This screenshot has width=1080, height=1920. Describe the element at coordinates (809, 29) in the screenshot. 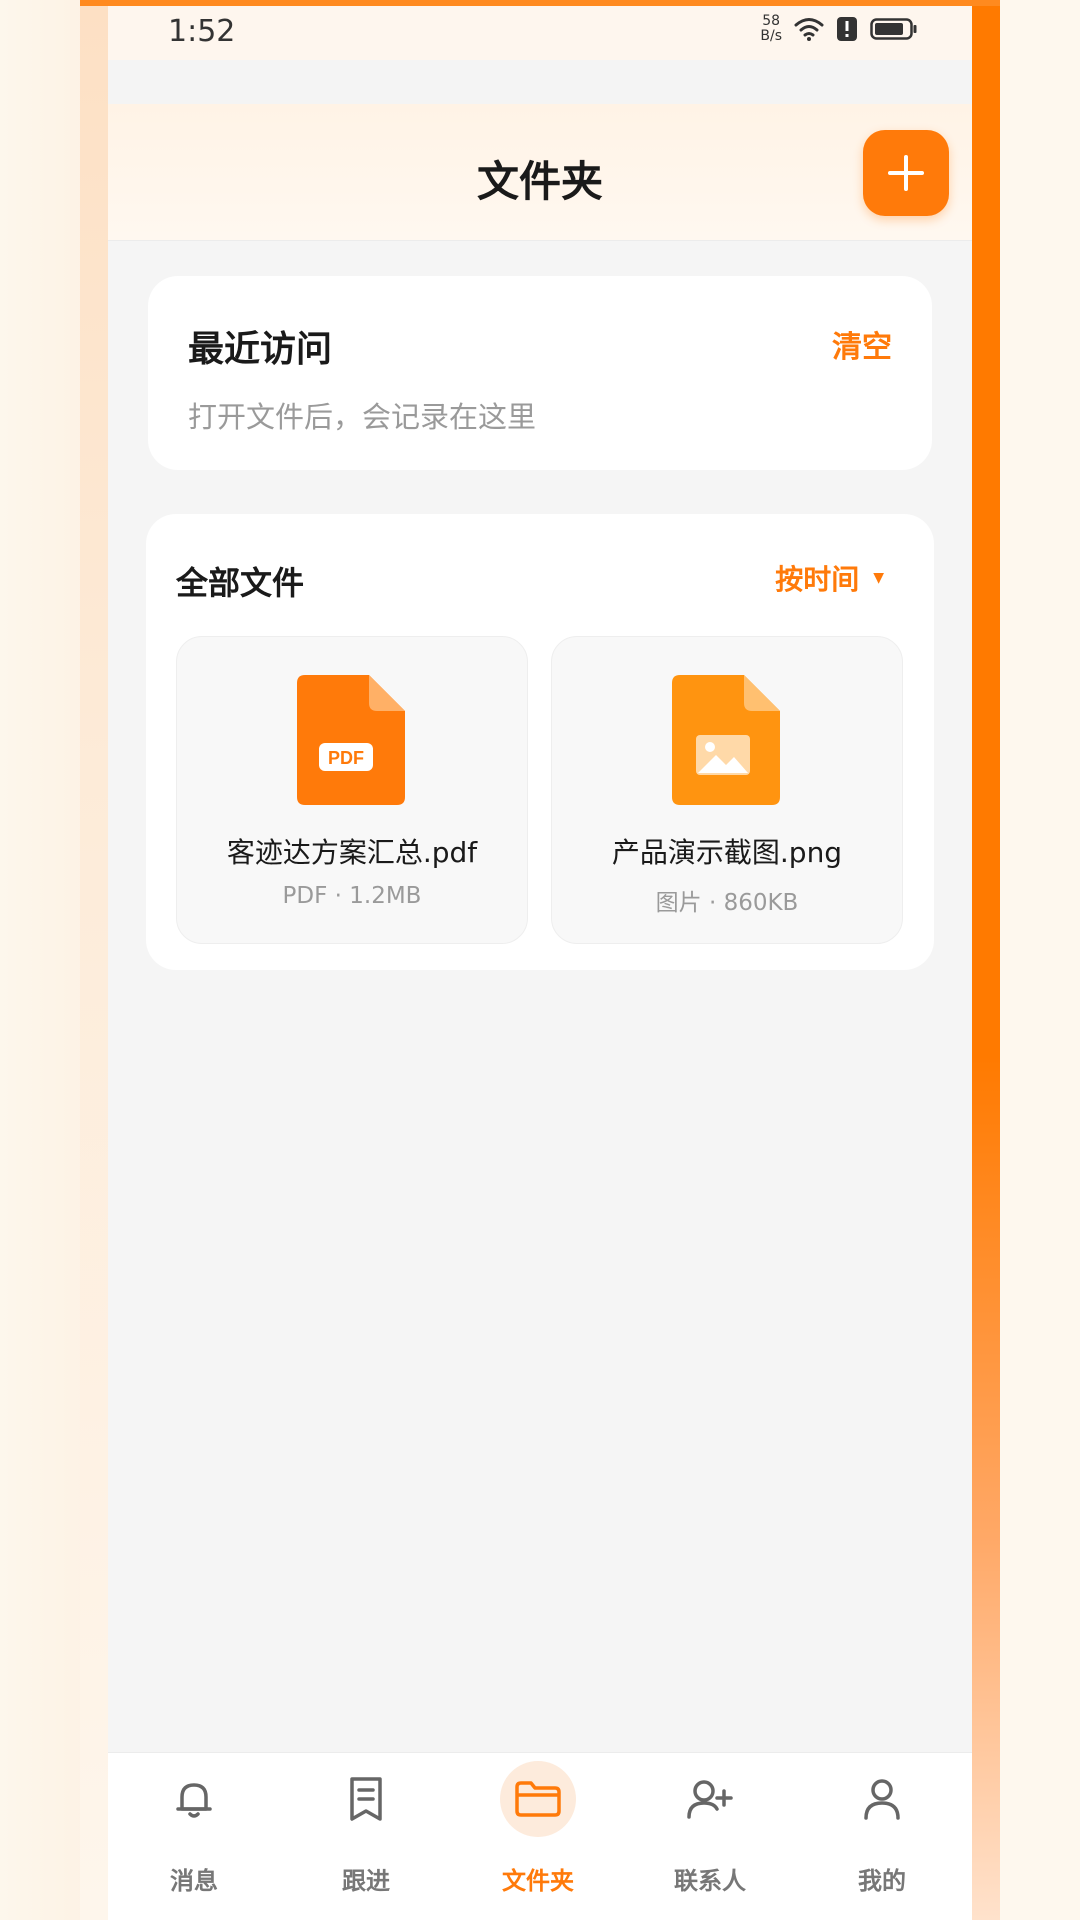

I see `wifi-icon` at that location.